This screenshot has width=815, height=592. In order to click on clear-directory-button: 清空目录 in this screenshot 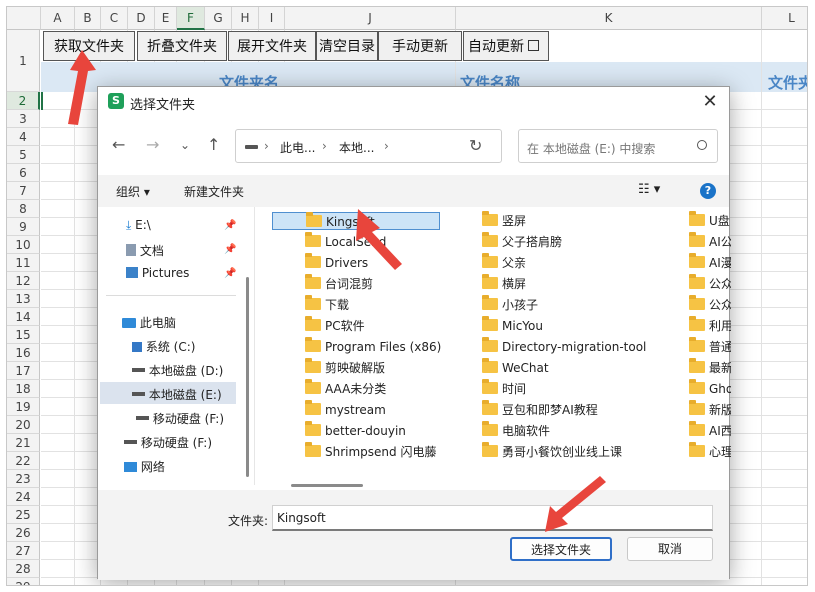, I will do `click(347, 46)`.